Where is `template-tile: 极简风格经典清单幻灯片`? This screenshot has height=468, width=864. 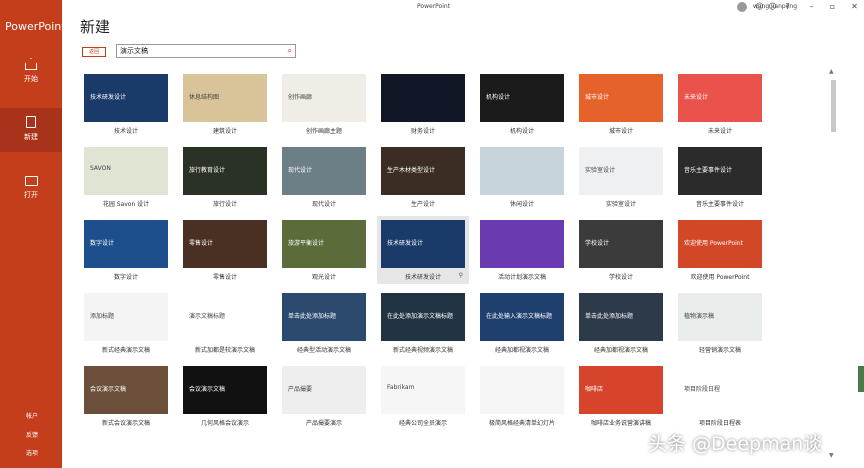
template-tile: 极简风格经典清单幻灯片 is located at coordinates (522, 396).